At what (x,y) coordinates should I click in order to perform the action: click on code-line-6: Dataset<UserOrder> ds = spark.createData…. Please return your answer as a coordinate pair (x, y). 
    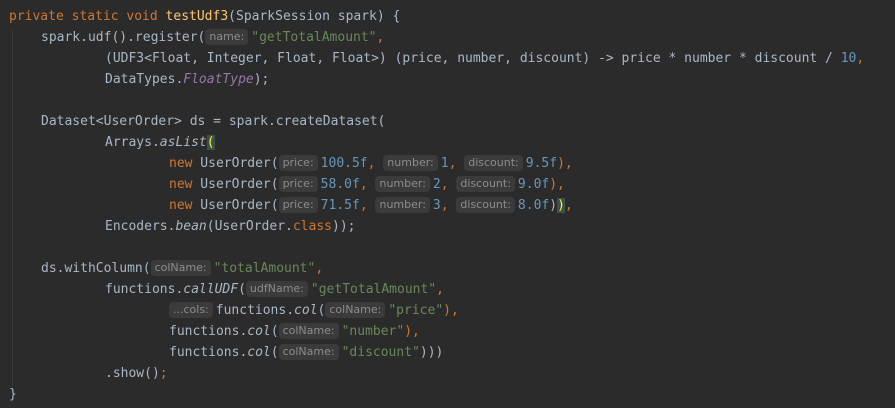
    Looking at the image, I should click on (213, 121).